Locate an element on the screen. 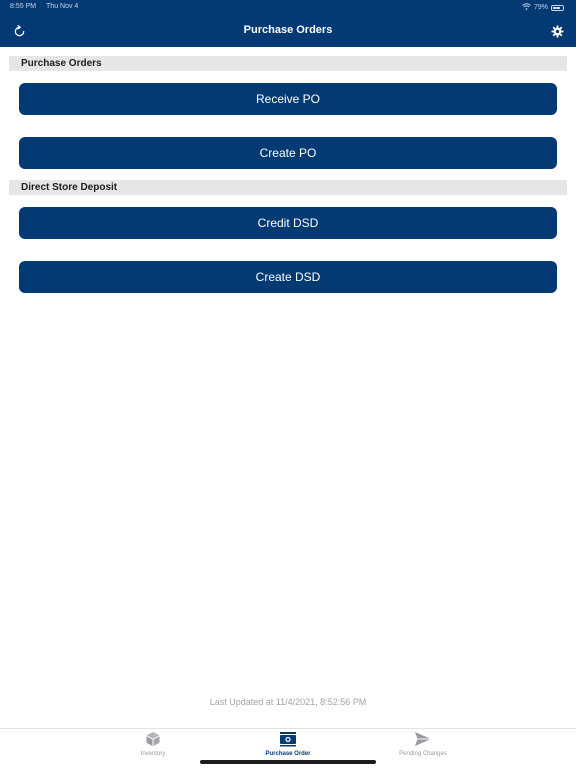  status-time: 8:55 PM is located at coordinates (23, 6).